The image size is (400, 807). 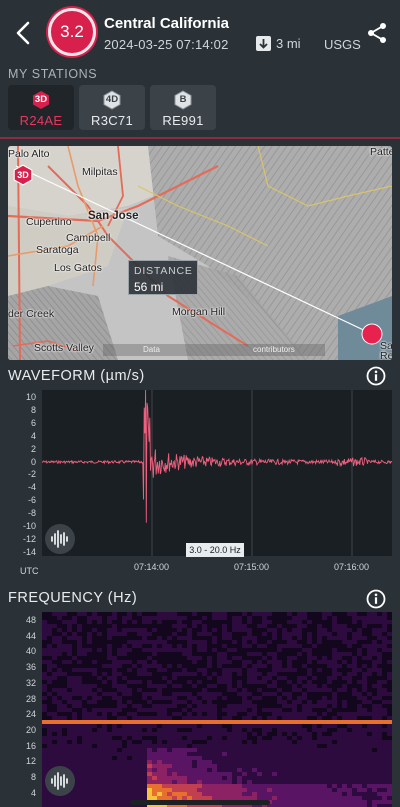 What do you see at coordinates (30, 698) in the screenshot?
I see `spectrogram-y-tick: 28` at bounding box center [30, 698].